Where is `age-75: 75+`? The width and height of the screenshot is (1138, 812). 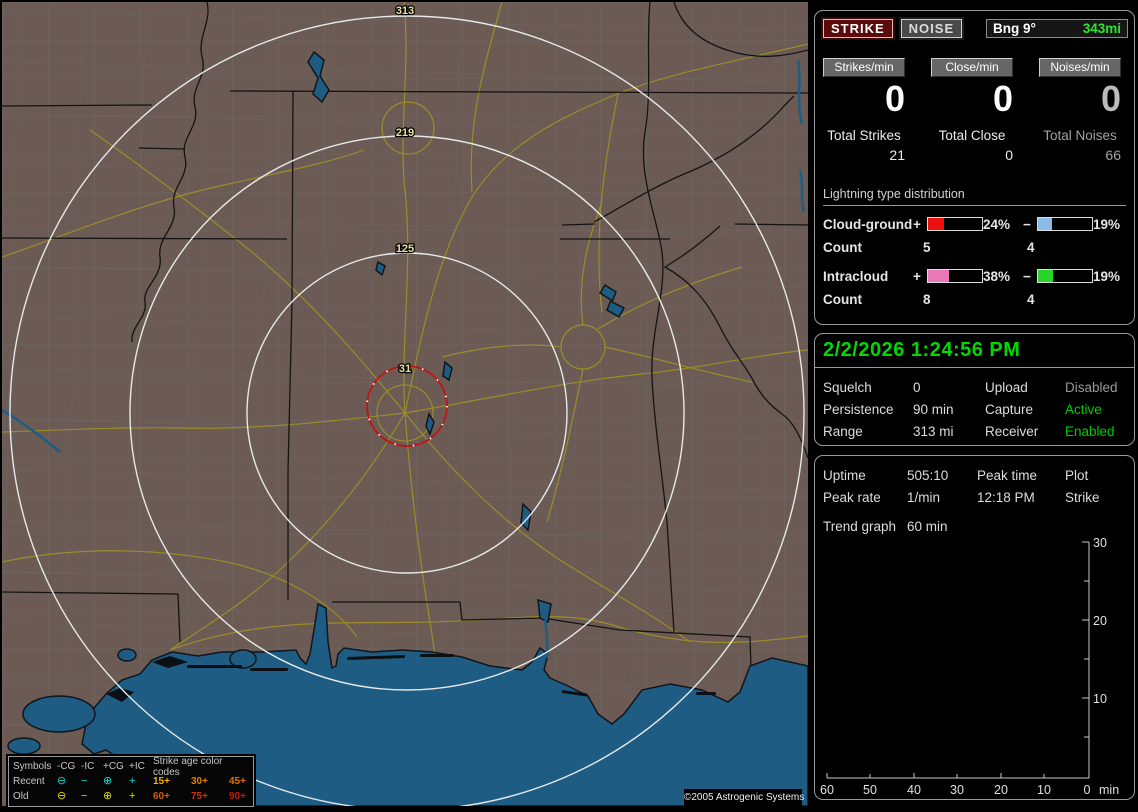 age-75: 75+ is located at coordinates (199, 796).